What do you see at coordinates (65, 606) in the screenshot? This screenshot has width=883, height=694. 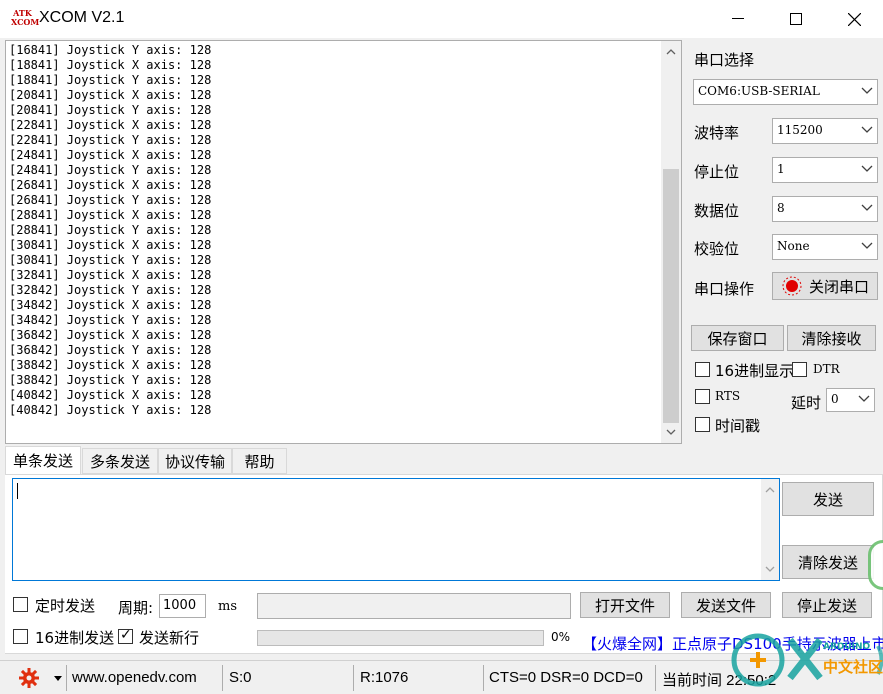 I see `timed-send-label: 定时发送` at bounding box center [65, 606].